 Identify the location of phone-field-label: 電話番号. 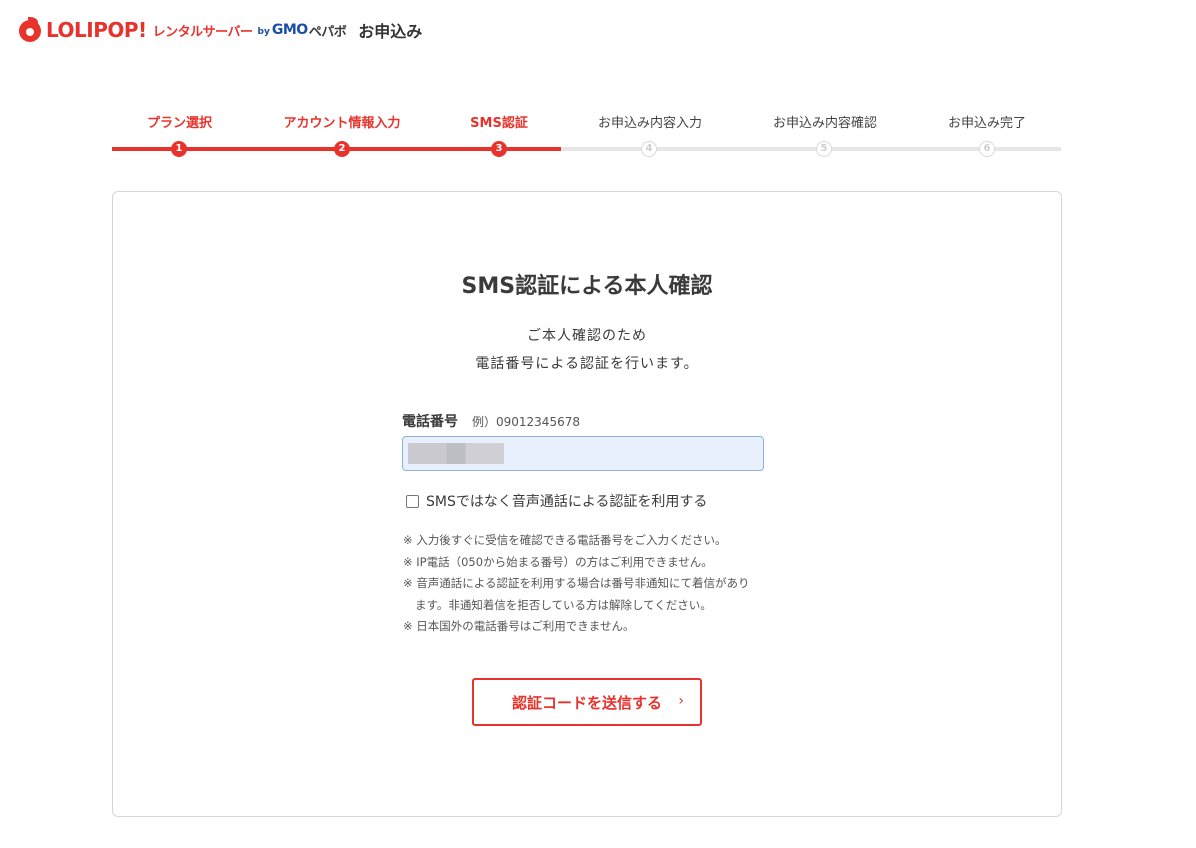
(430, 422).